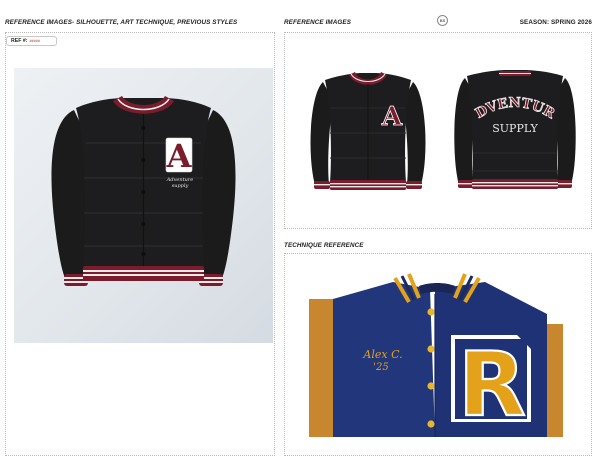 The image size is (600, 467). I want to click on ref-value: #####, so click(34, 41).